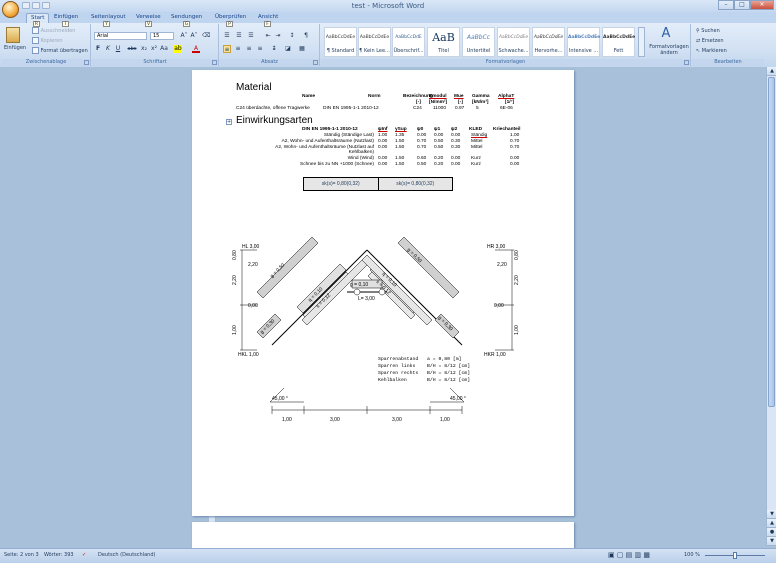 Image resolution: width=776 pixels, height=563 pixels. What do you see at coordinates (458, 399) in the screenshot?
I see `angle-right-label: 45,00 °` at bounding box center [458, 399].